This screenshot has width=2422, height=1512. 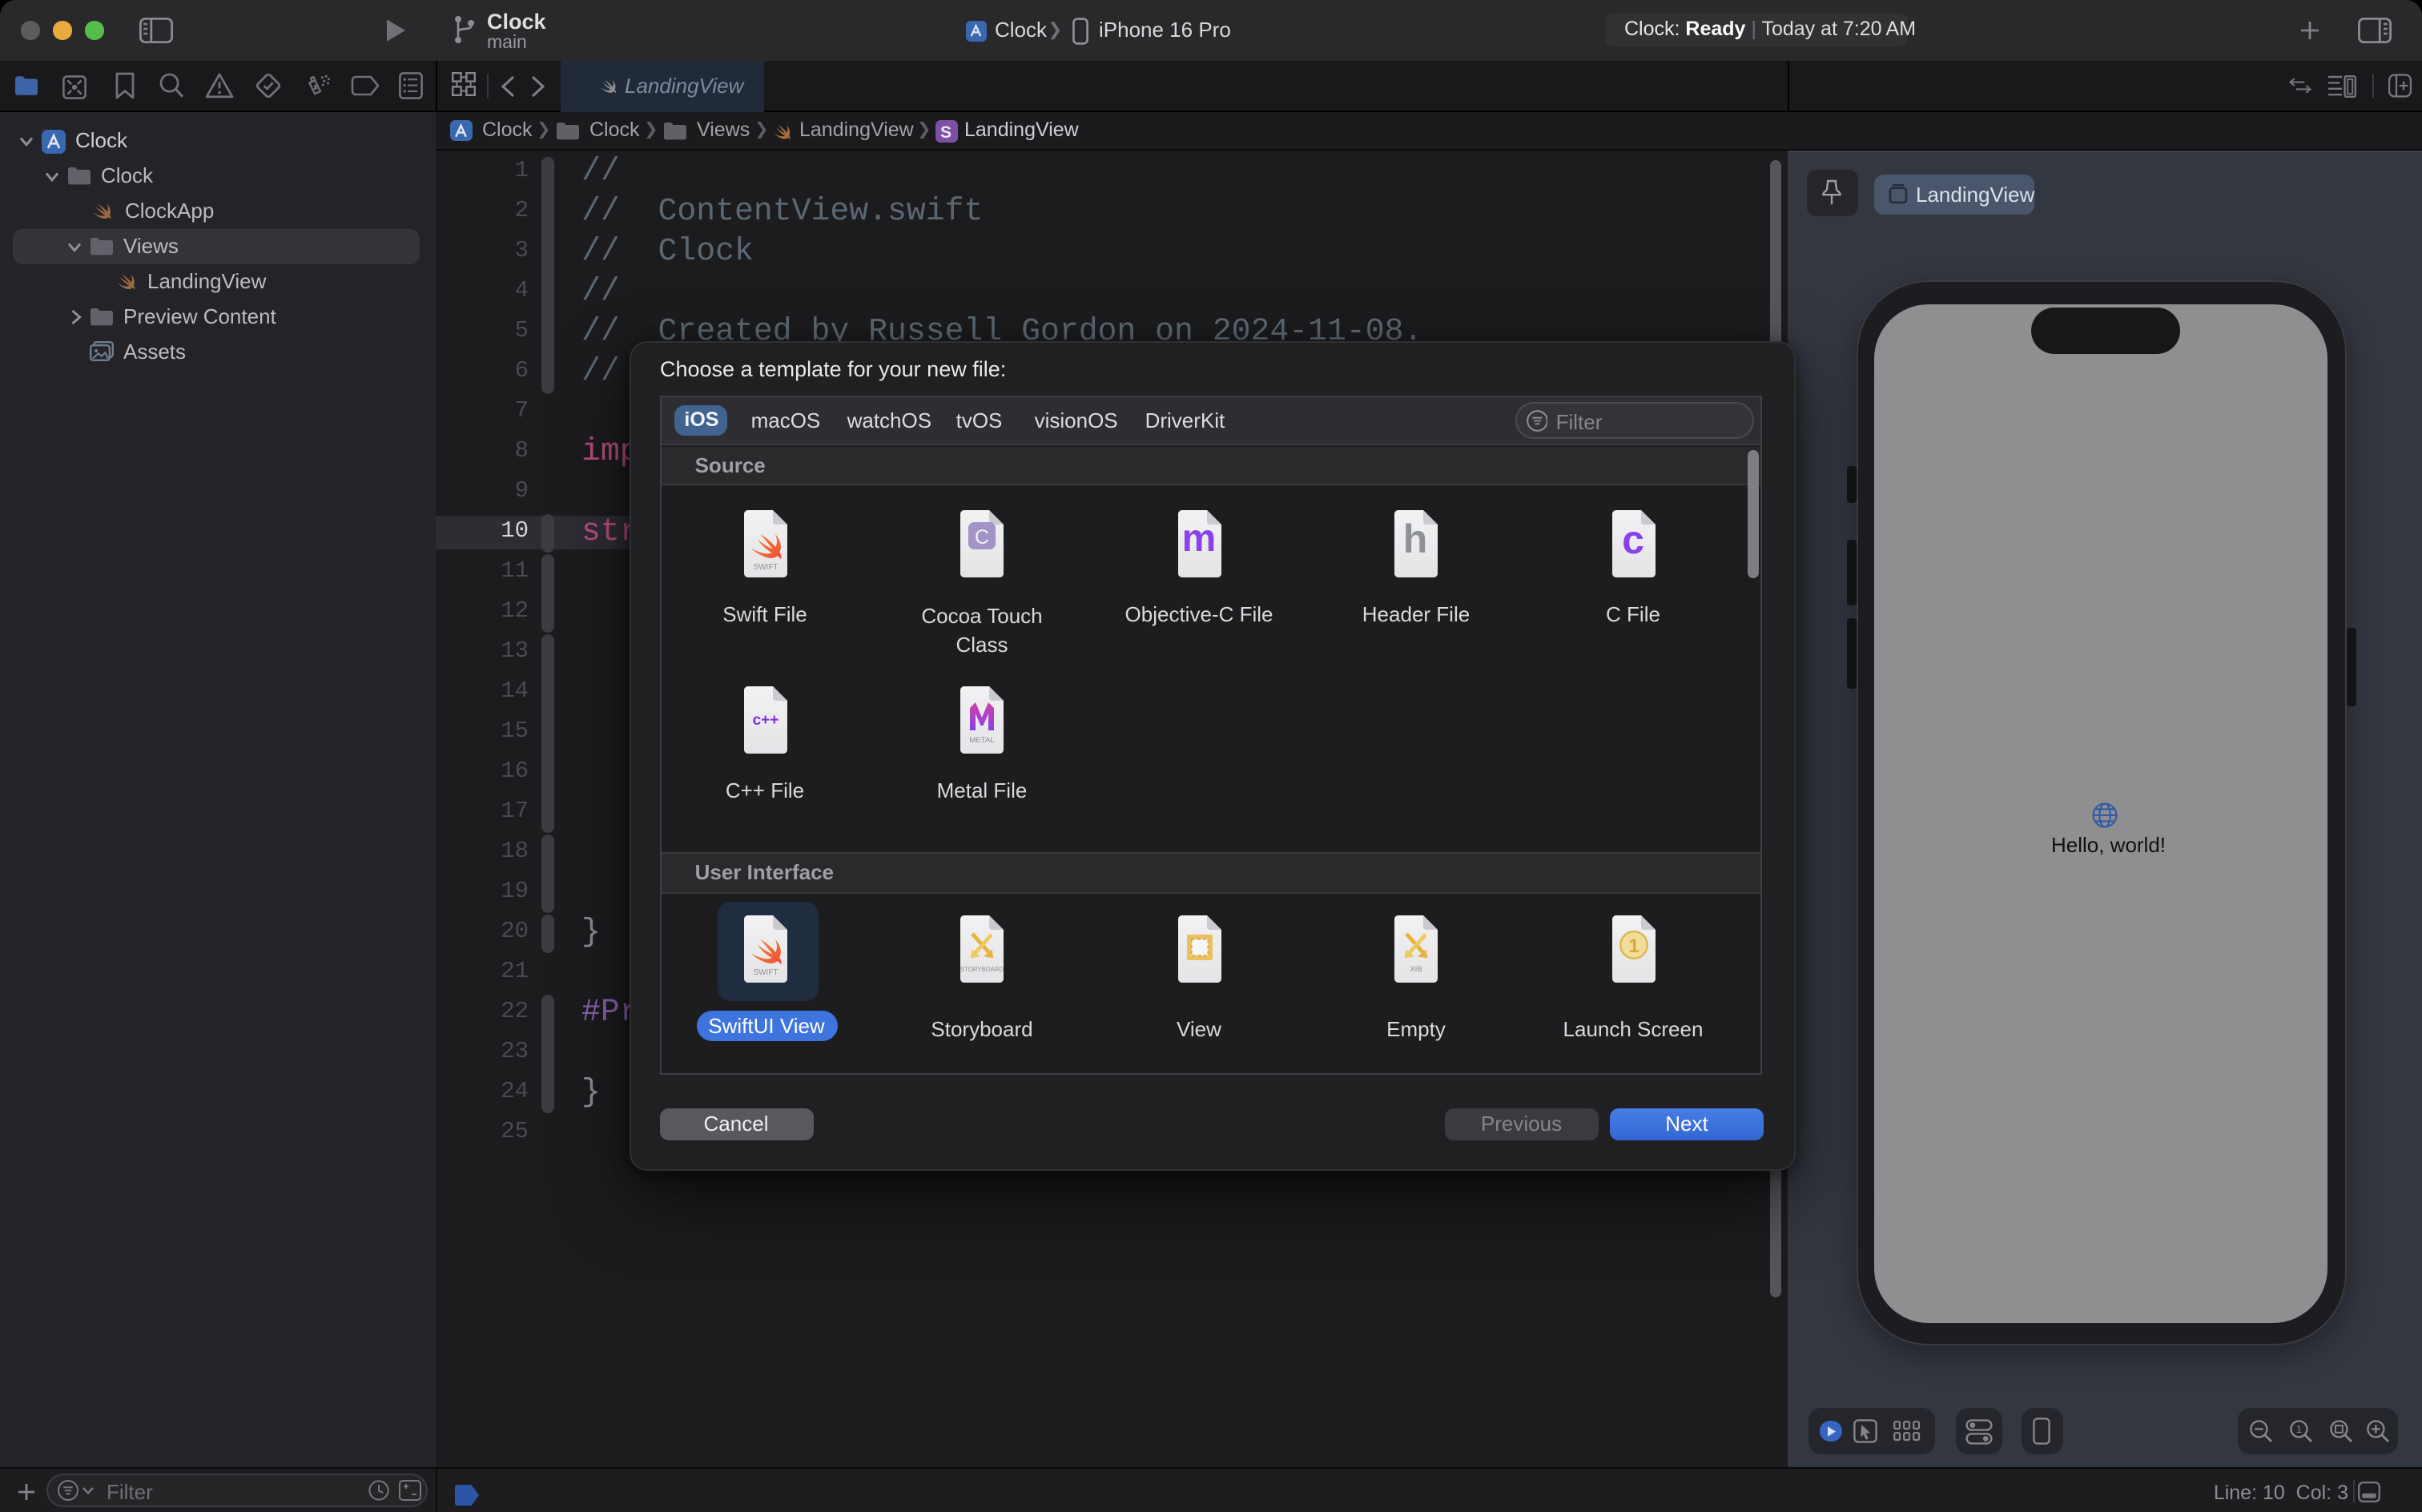 I want to click on svg-text: m, so click(x=1198, y=538).